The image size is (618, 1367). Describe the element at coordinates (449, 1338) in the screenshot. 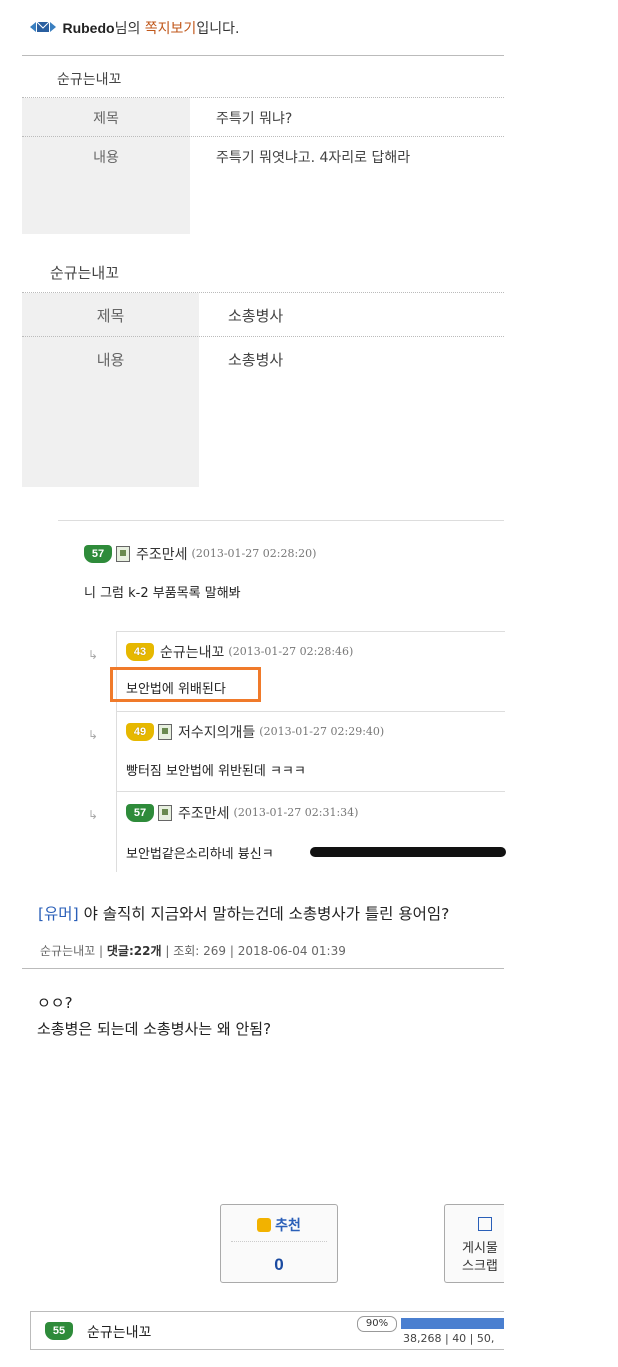

I see `author-stats: 38,268 | 40 | 50,` at that location.